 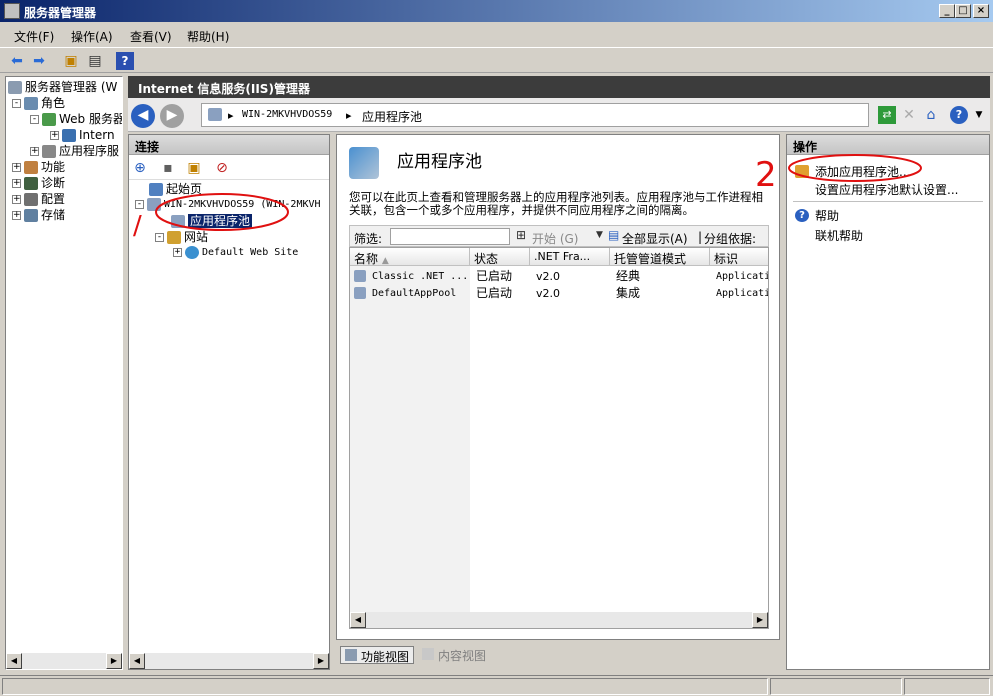 What do you see at coordinates (535, 115) in the screenshot?
I see `address-bar: ▸ WIN-2MKVHVDOS59 ▸ 应用程序池` at bounding box center [535, 115].